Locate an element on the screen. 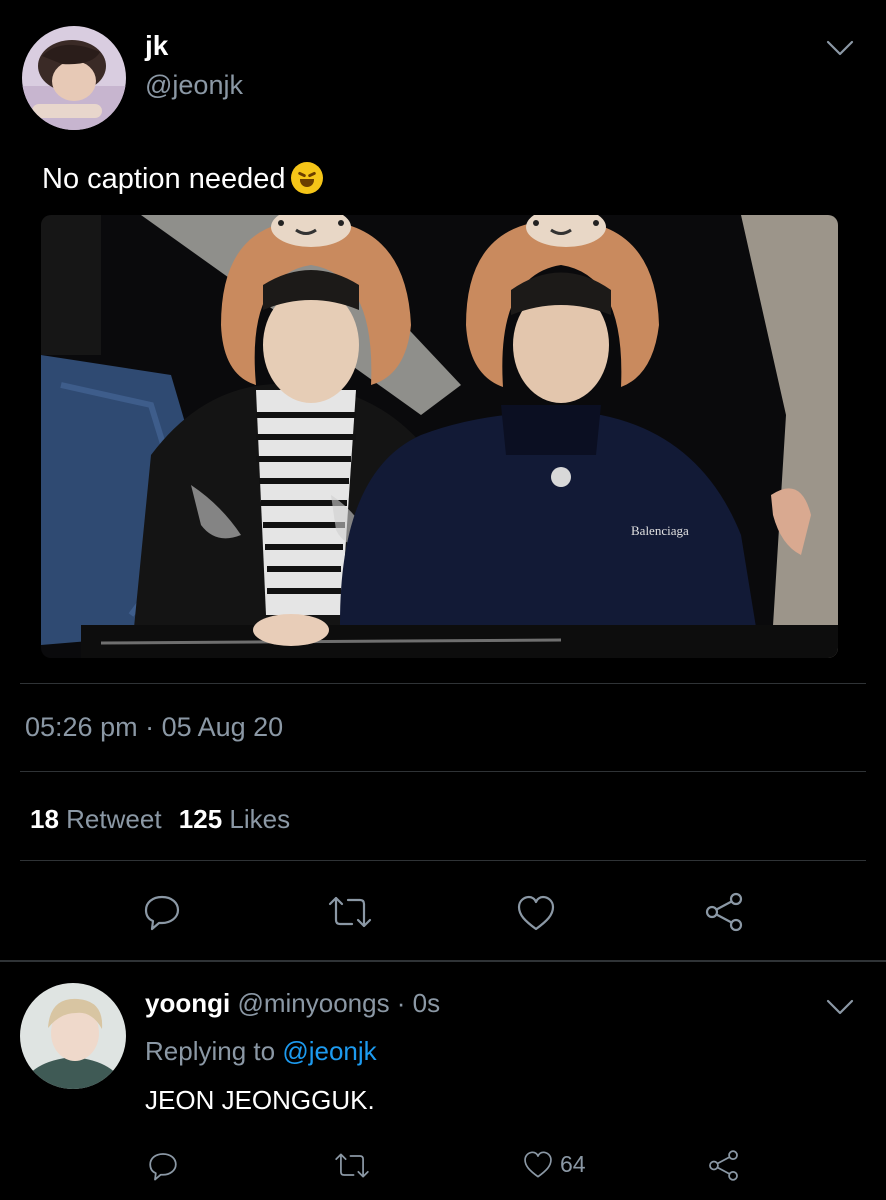 The height and width of the screenshot is (1200, 886). rolling-on-floor-laughing-emoji-icon is located at coordinates (307, 178).